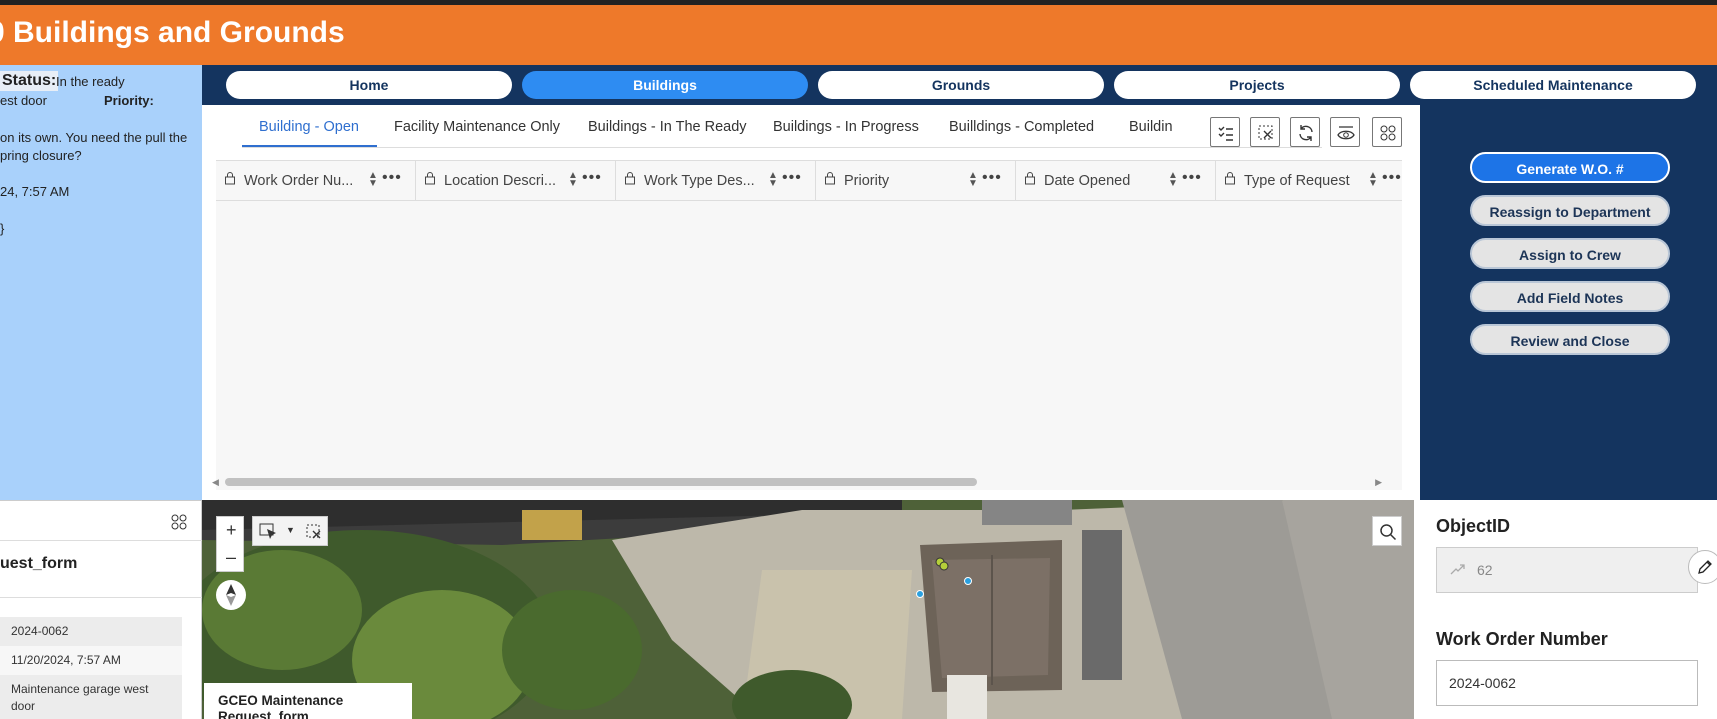  Describe the element at coordinates (1387, 531) in the screenshot. I see `search-icon` at that location.